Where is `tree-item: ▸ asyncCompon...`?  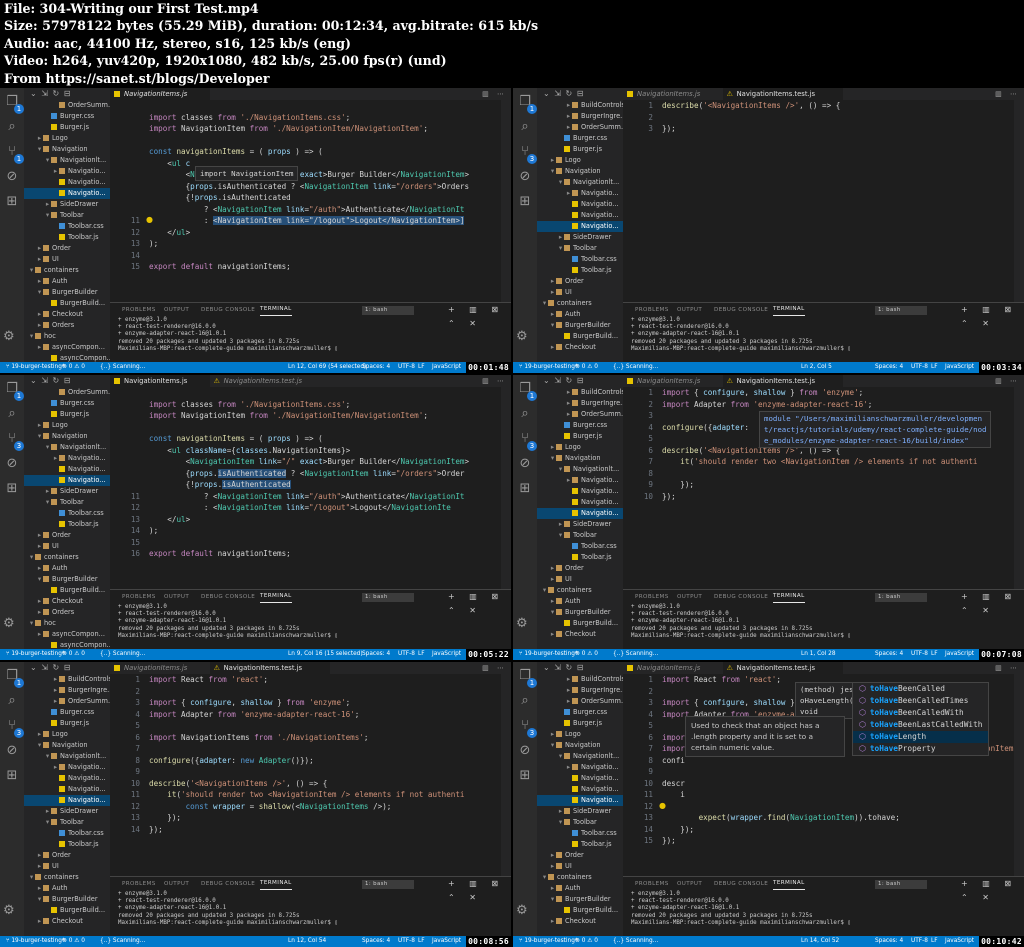
tree-item: ▸ asyncCompon... is located at coordinates (67, 347).